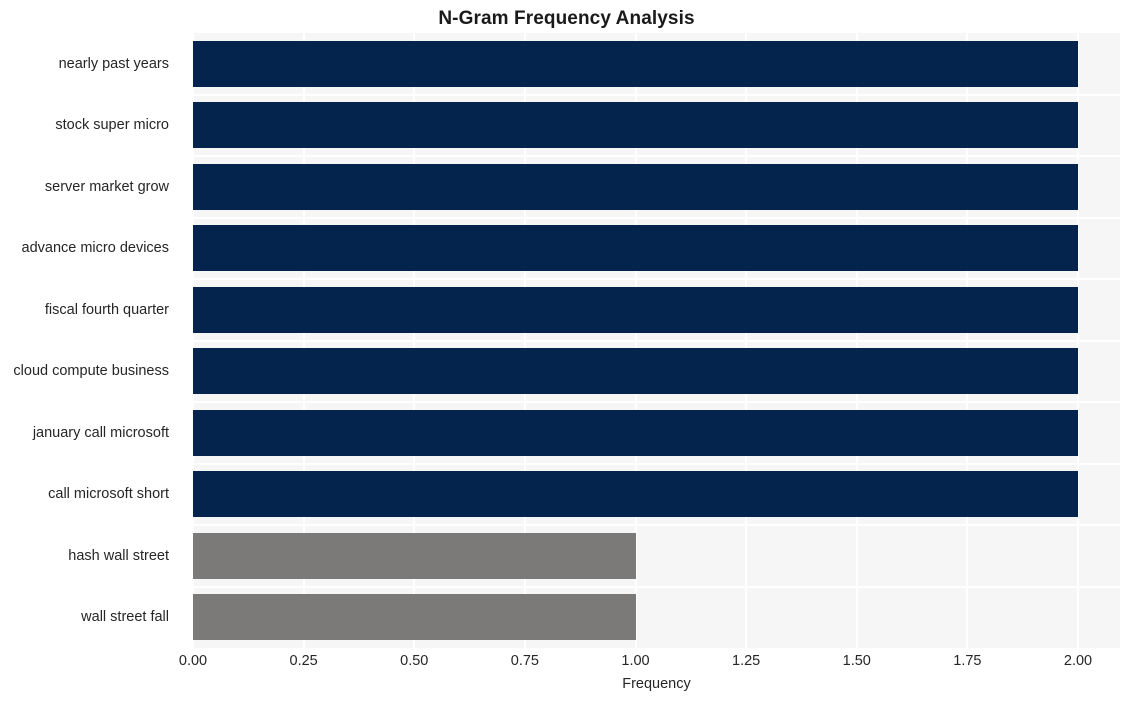 The image size is (1133, 701). I want to click on chart-title: N-Gram Frequency Analysis, so click(566, 18).